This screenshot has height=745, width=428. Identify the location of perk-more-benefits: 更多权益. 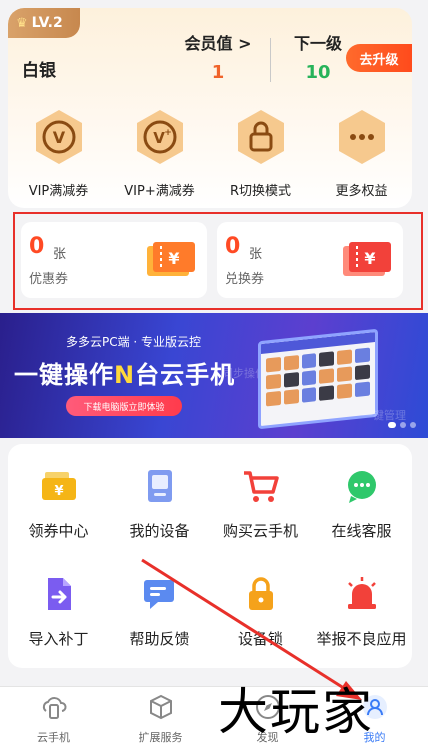
(361, 153).